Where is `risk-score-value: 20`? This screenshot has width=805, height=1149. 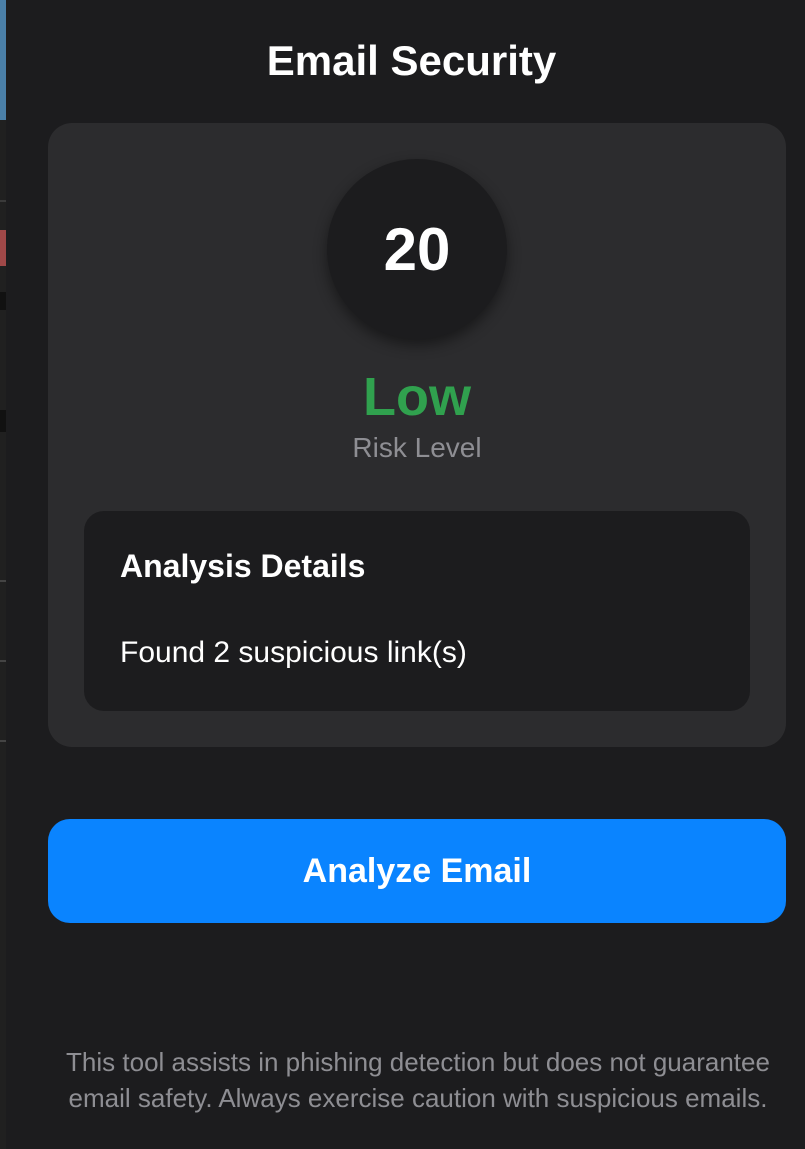
risk-score-value: 20 is located at coordinates (417, 249).